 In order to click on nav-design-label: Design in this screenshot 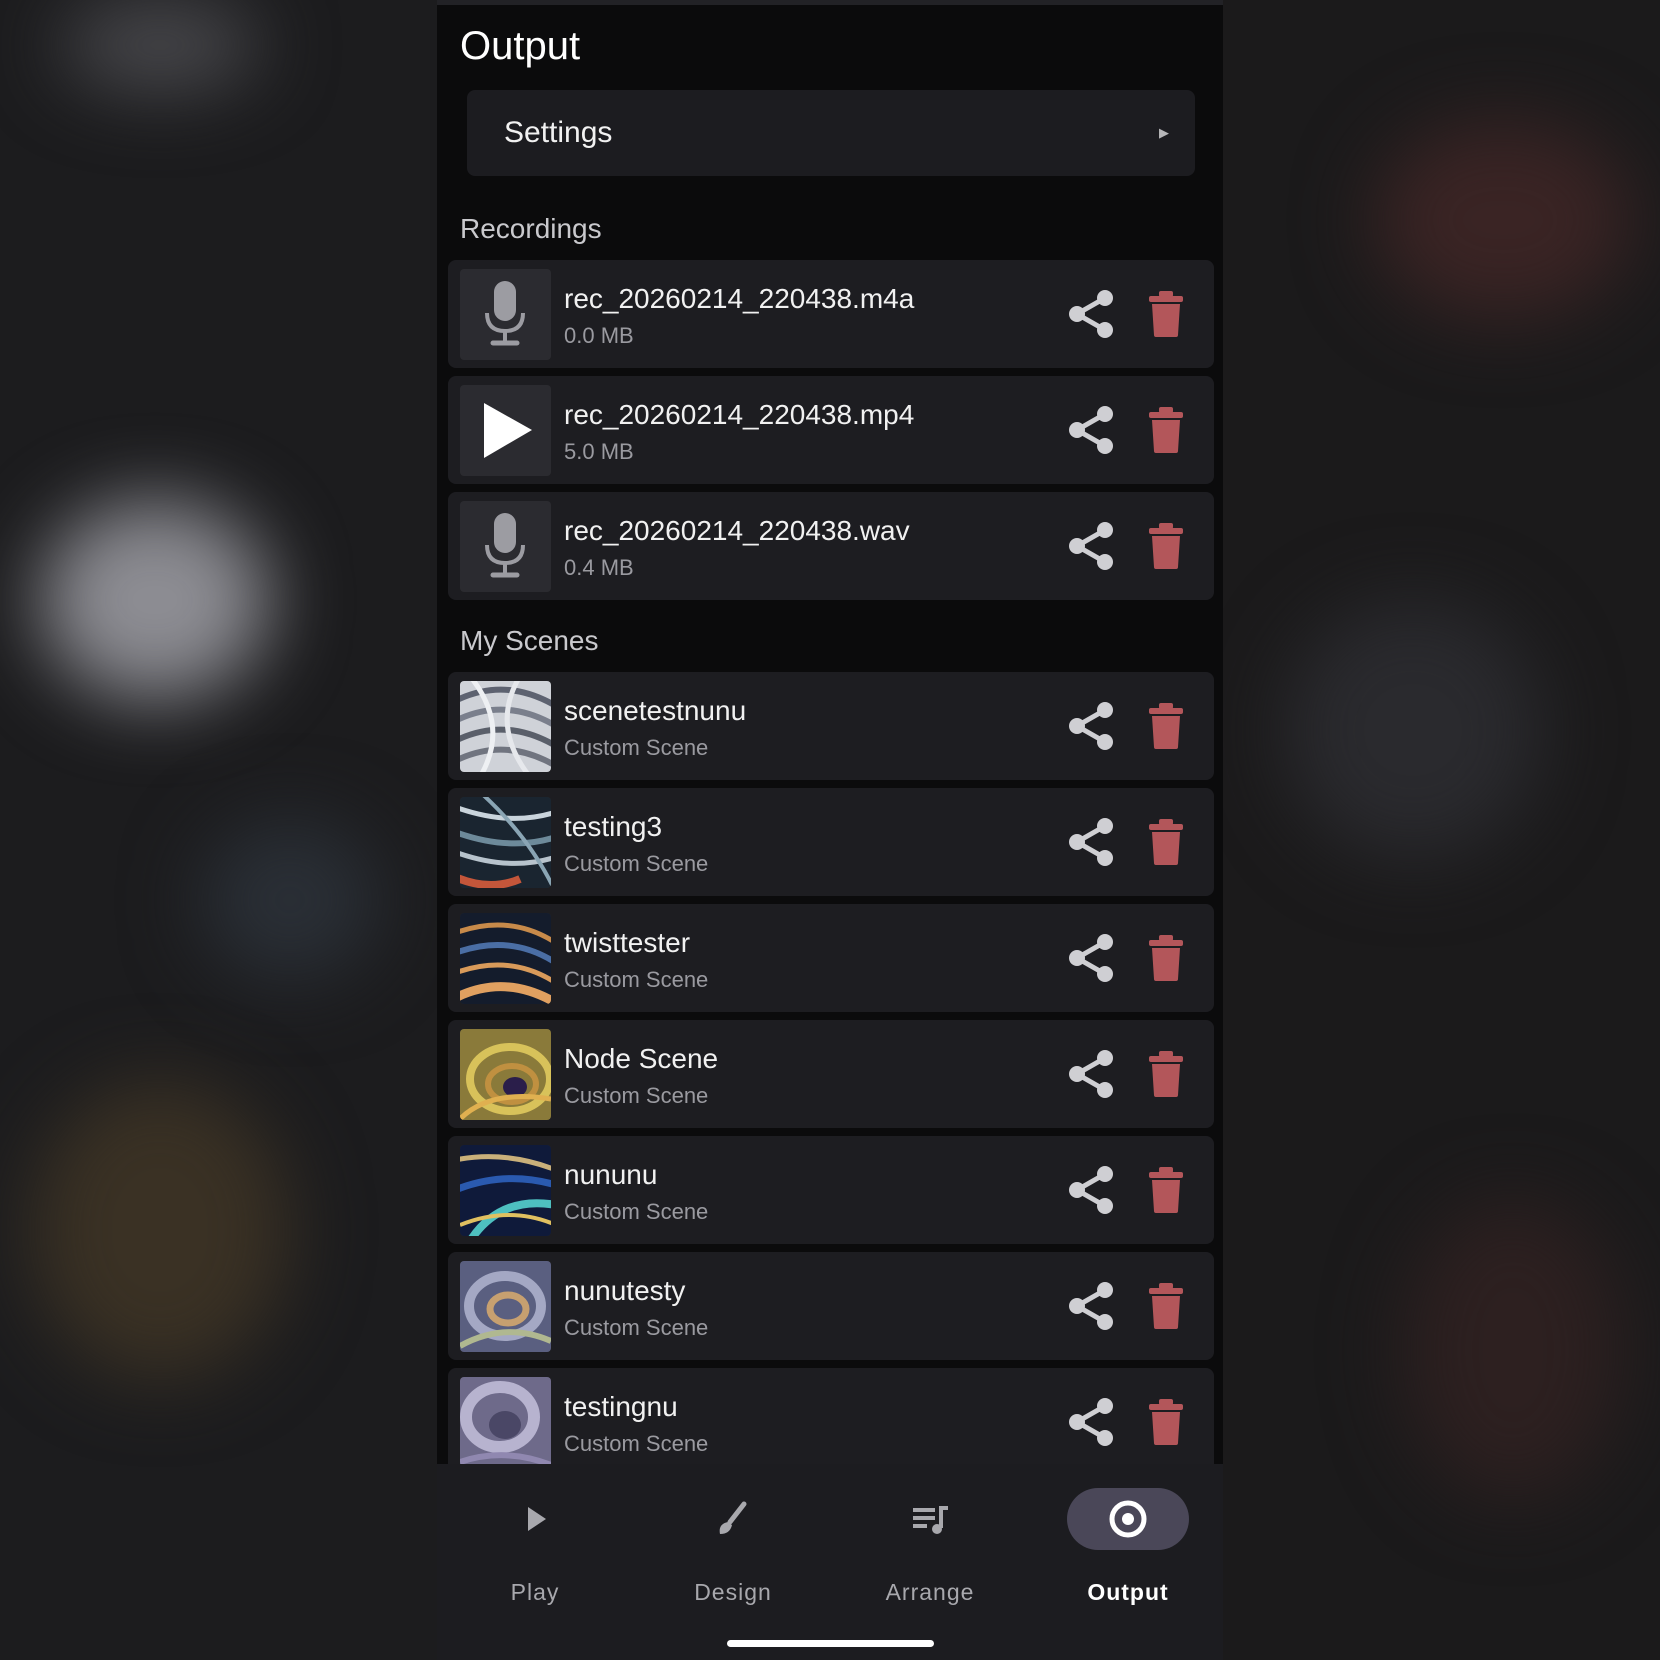, I will do `click(733, 1592)`.